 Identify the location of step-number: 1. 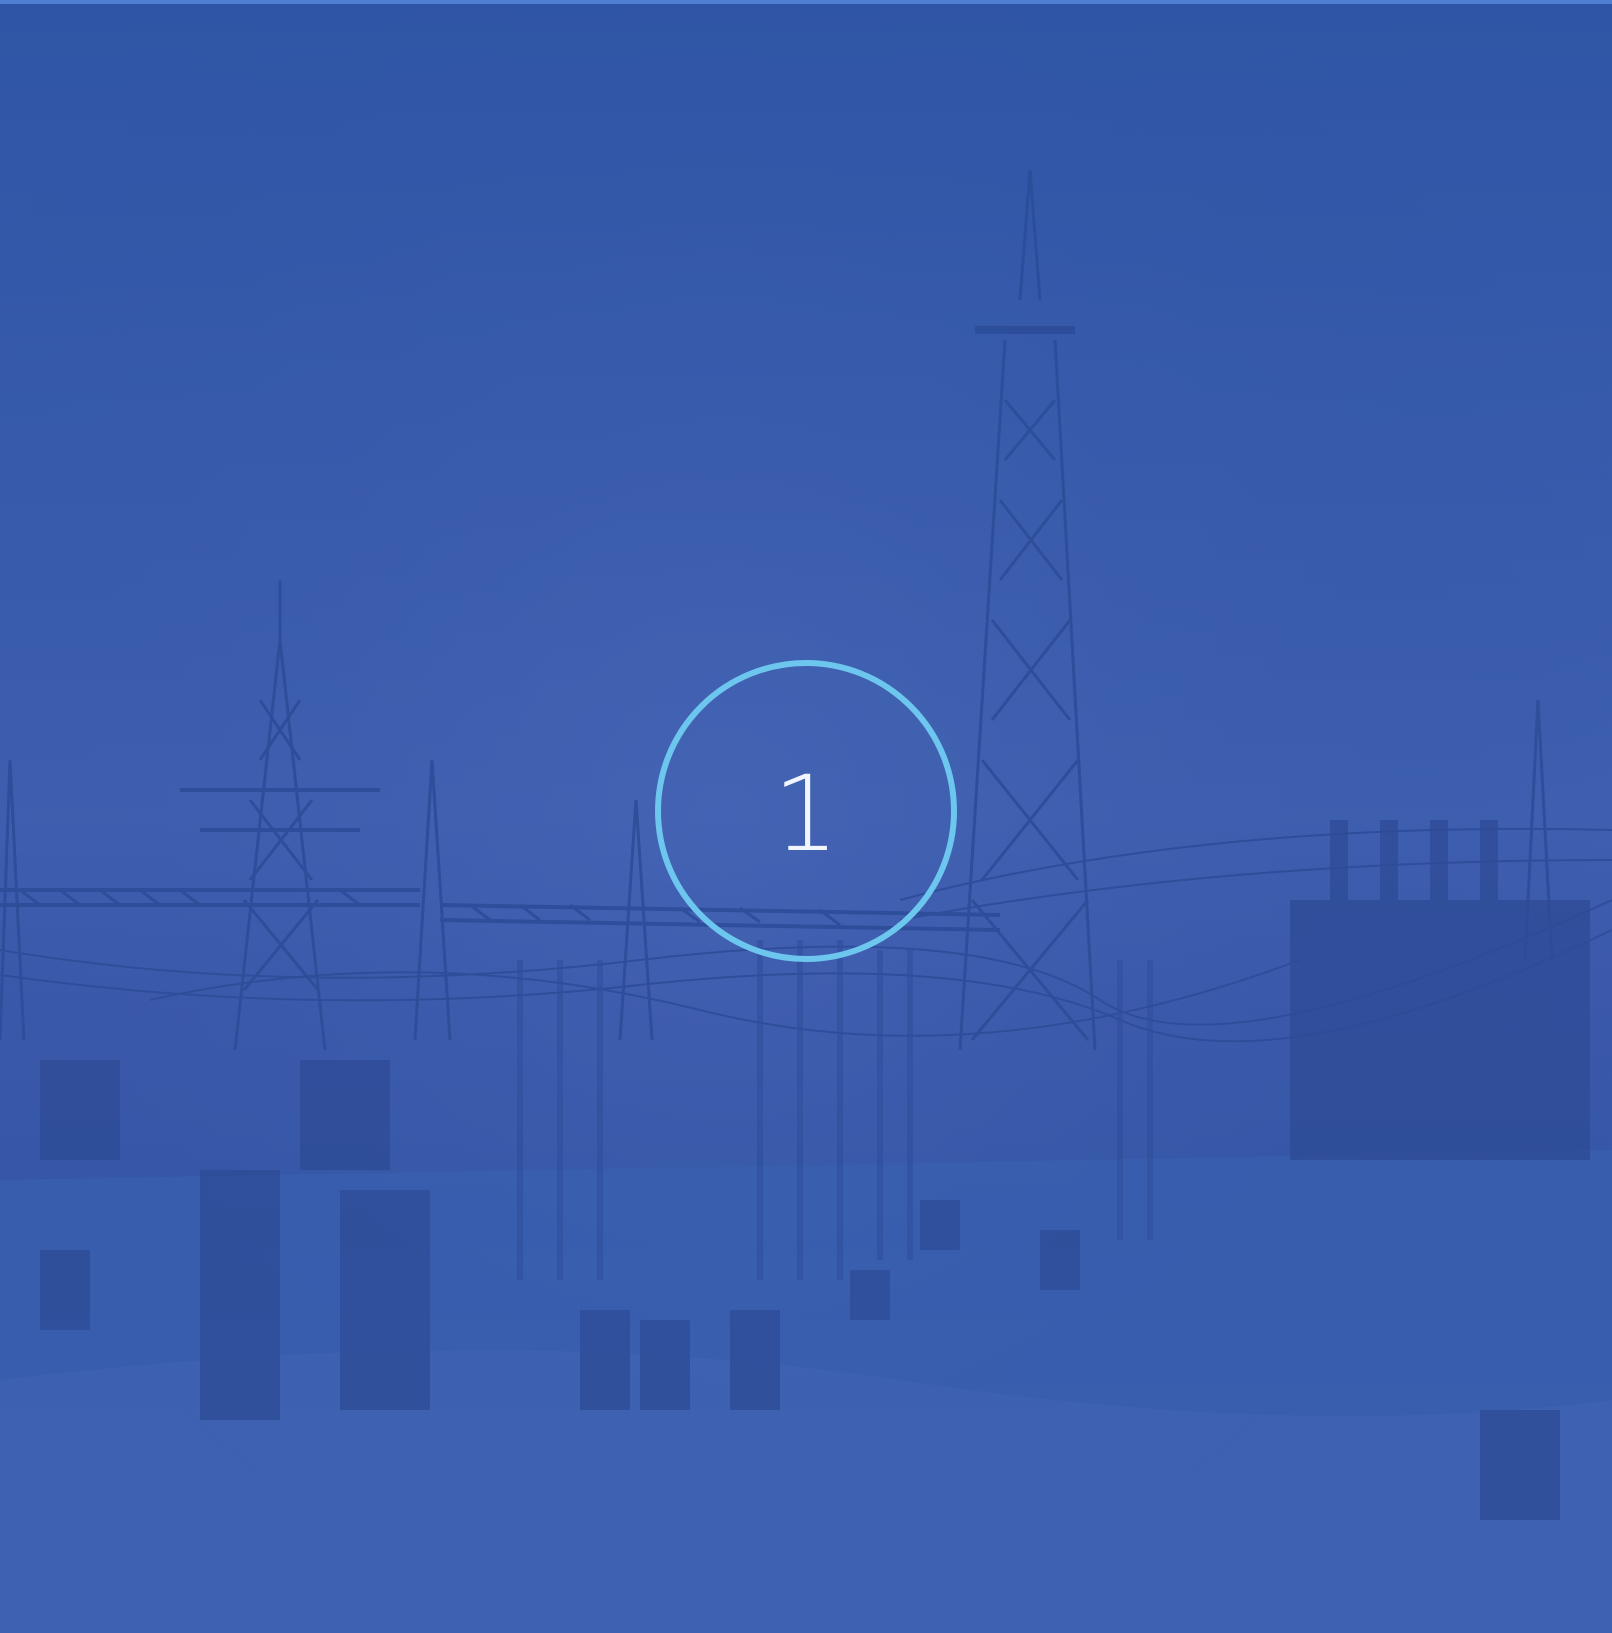
(806, 814).